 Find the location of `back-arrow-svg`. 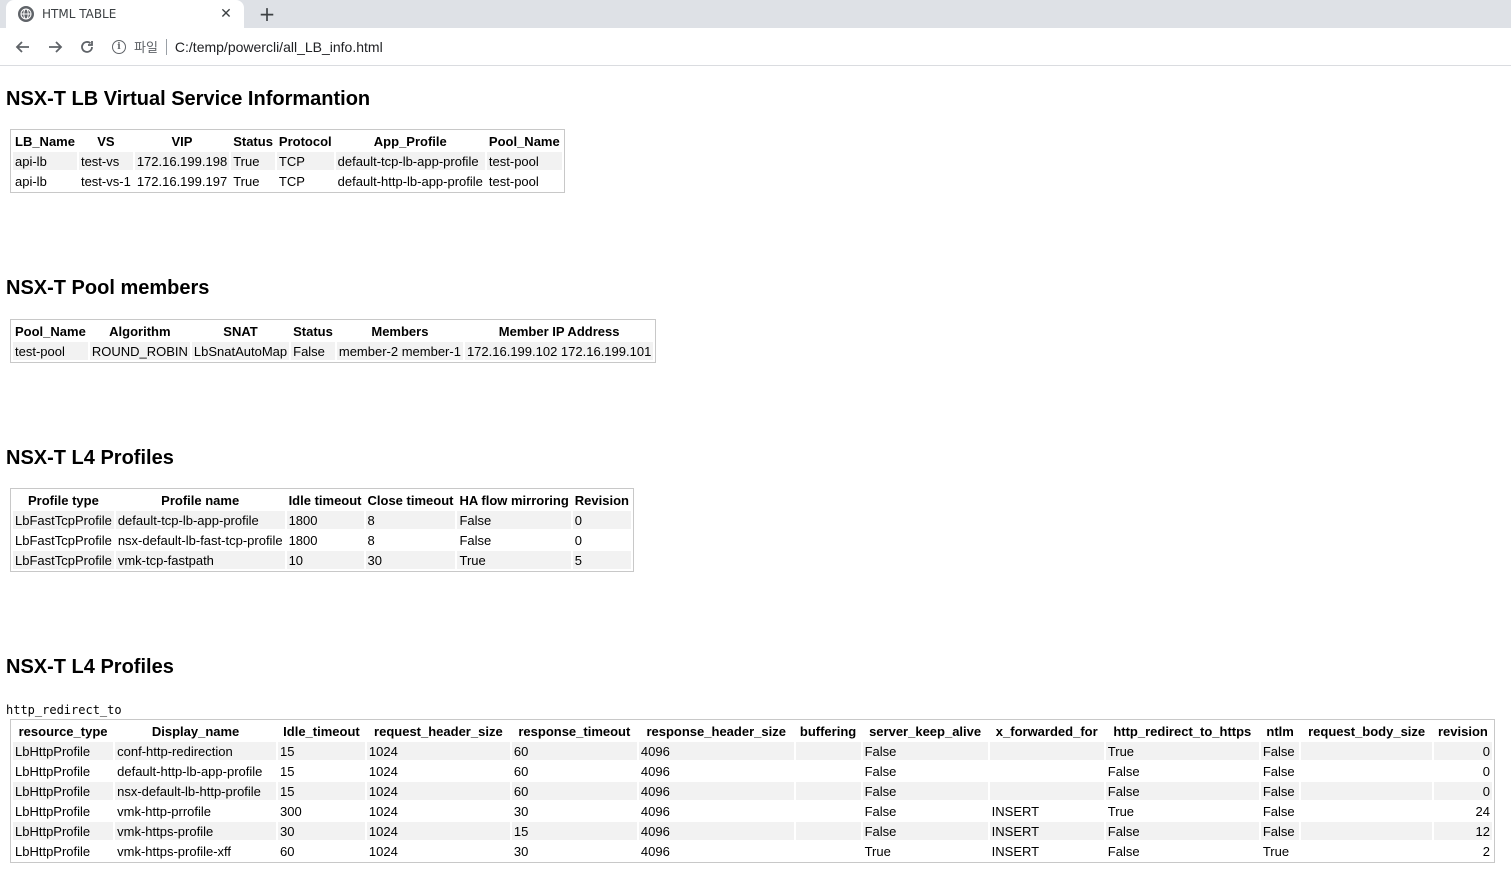

back-arrow-svg is located at coordinates (22, 46).